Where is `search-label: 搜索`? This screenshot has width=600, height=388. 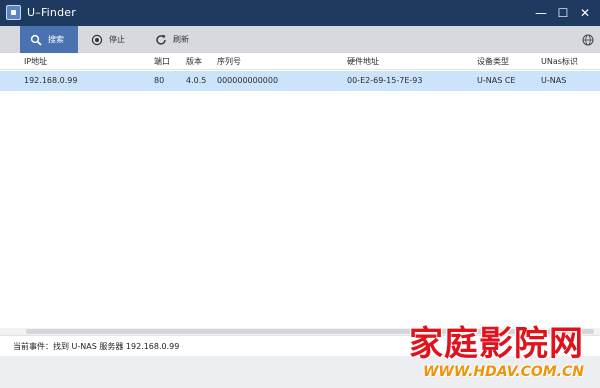 search-label: 搜索 is located at coordinates (56, 39).